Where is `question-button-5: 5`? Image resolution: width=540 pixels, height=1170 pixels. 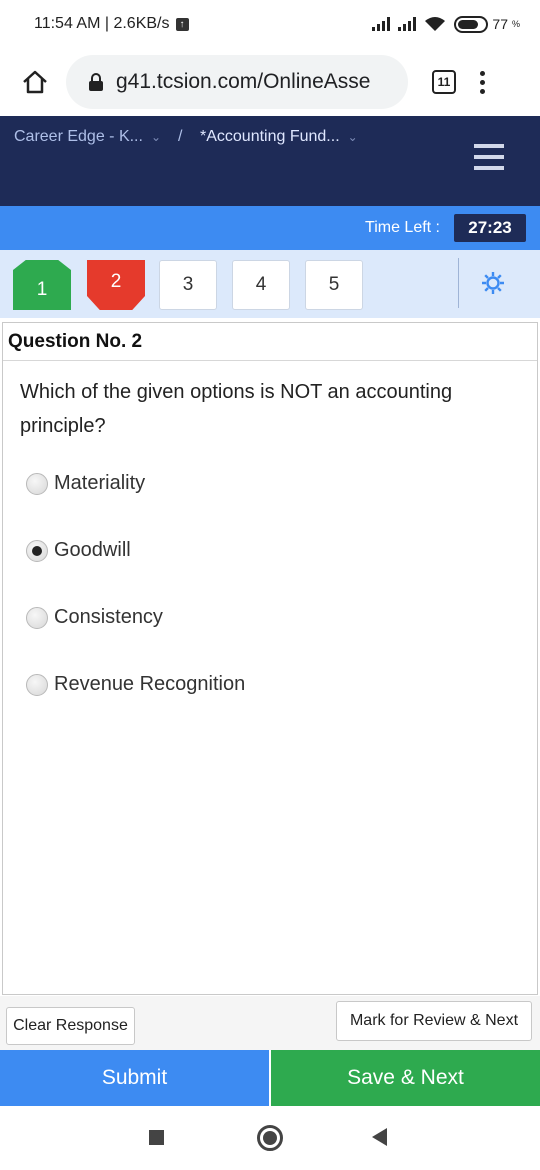
question-button-5: 5 is located at coordinates (334, 285).